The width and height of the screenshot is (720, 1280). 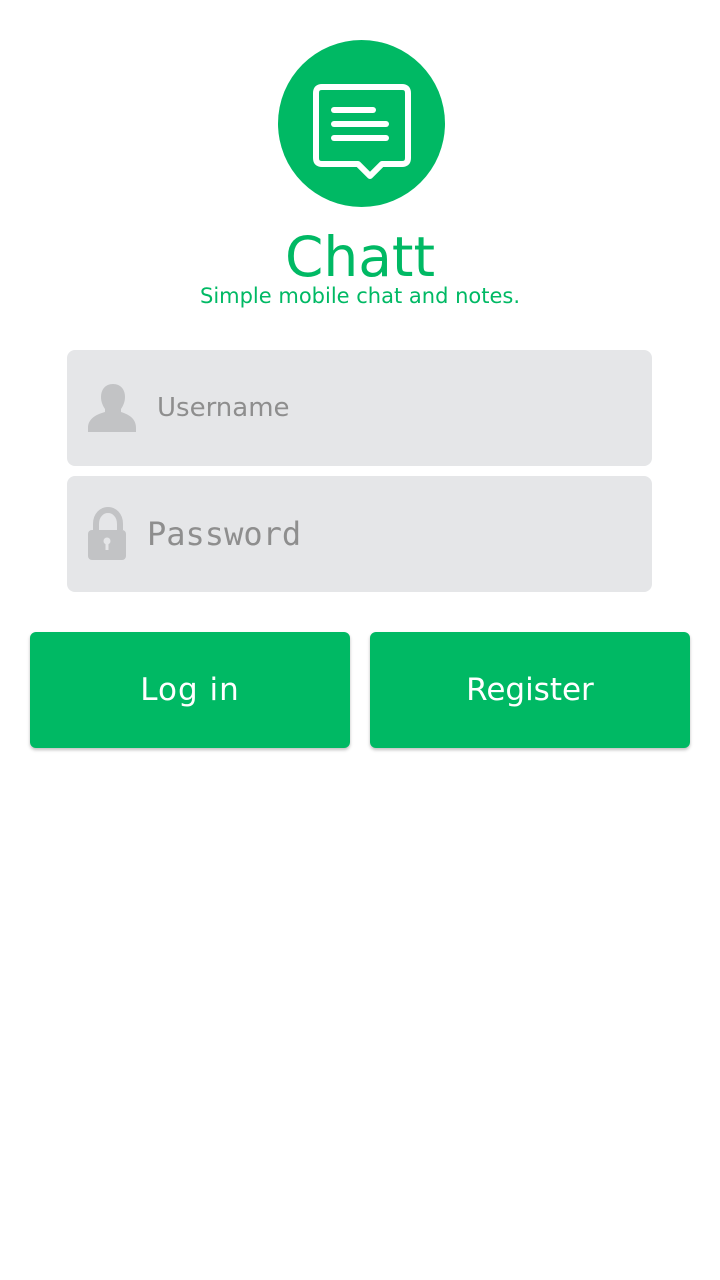 I want to click on app-logo, so click(x=361, y=123).